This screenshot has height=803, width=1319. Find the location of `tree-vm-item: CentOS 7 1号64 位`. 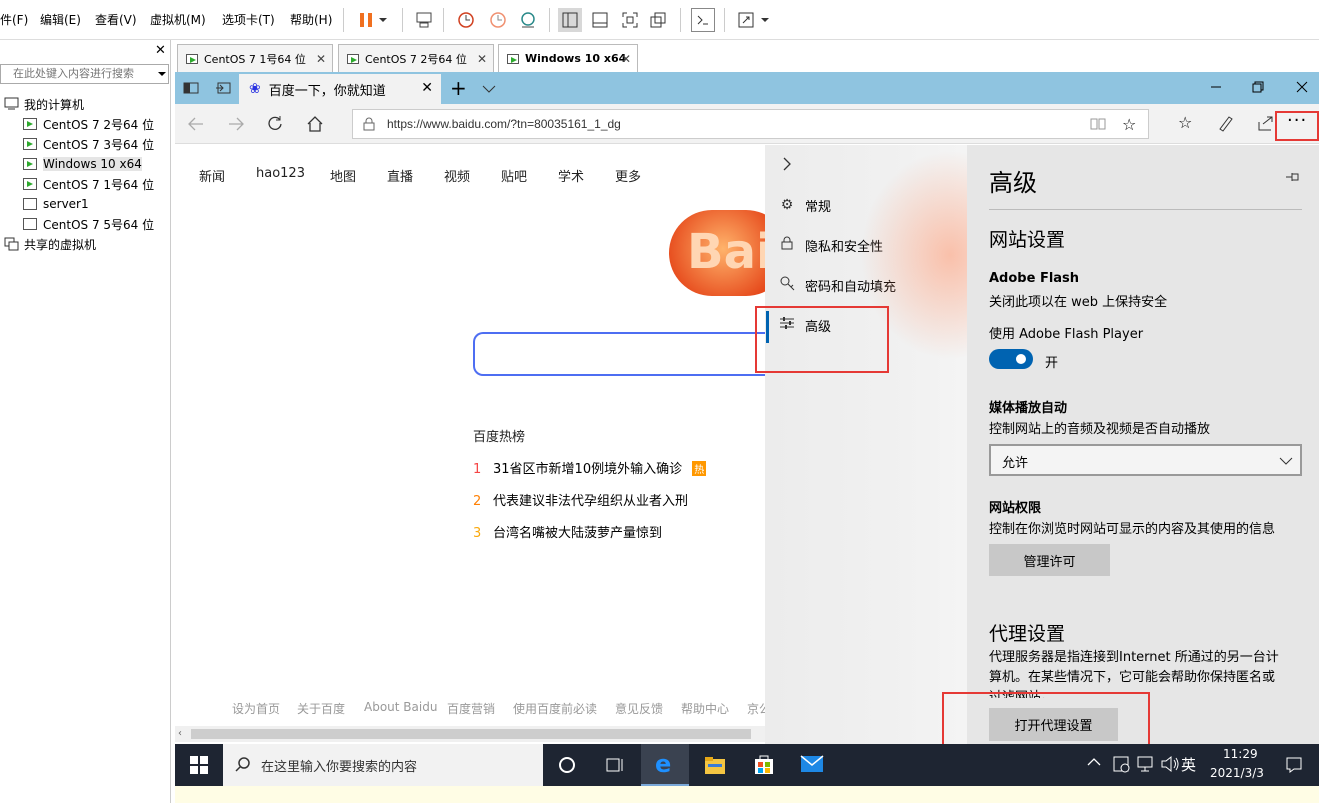

tree-vm-item: CentOS 7 1号64 位 is located at coordinates (88, 184).